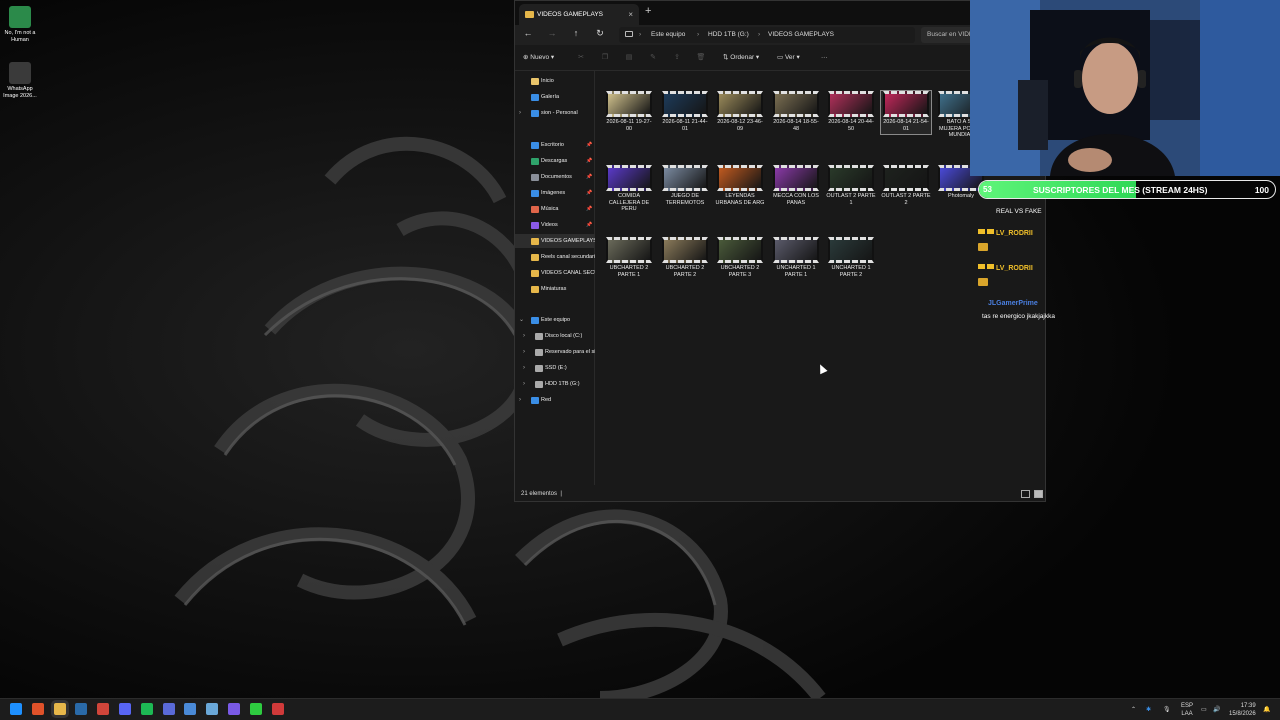 Image resolution: width=1280 pixels, height=720 pixels. Describe the element at coordinates (555, 289) in the screenshot. I see `sidebar-item-miniaturas: Miniaturas` at that location.